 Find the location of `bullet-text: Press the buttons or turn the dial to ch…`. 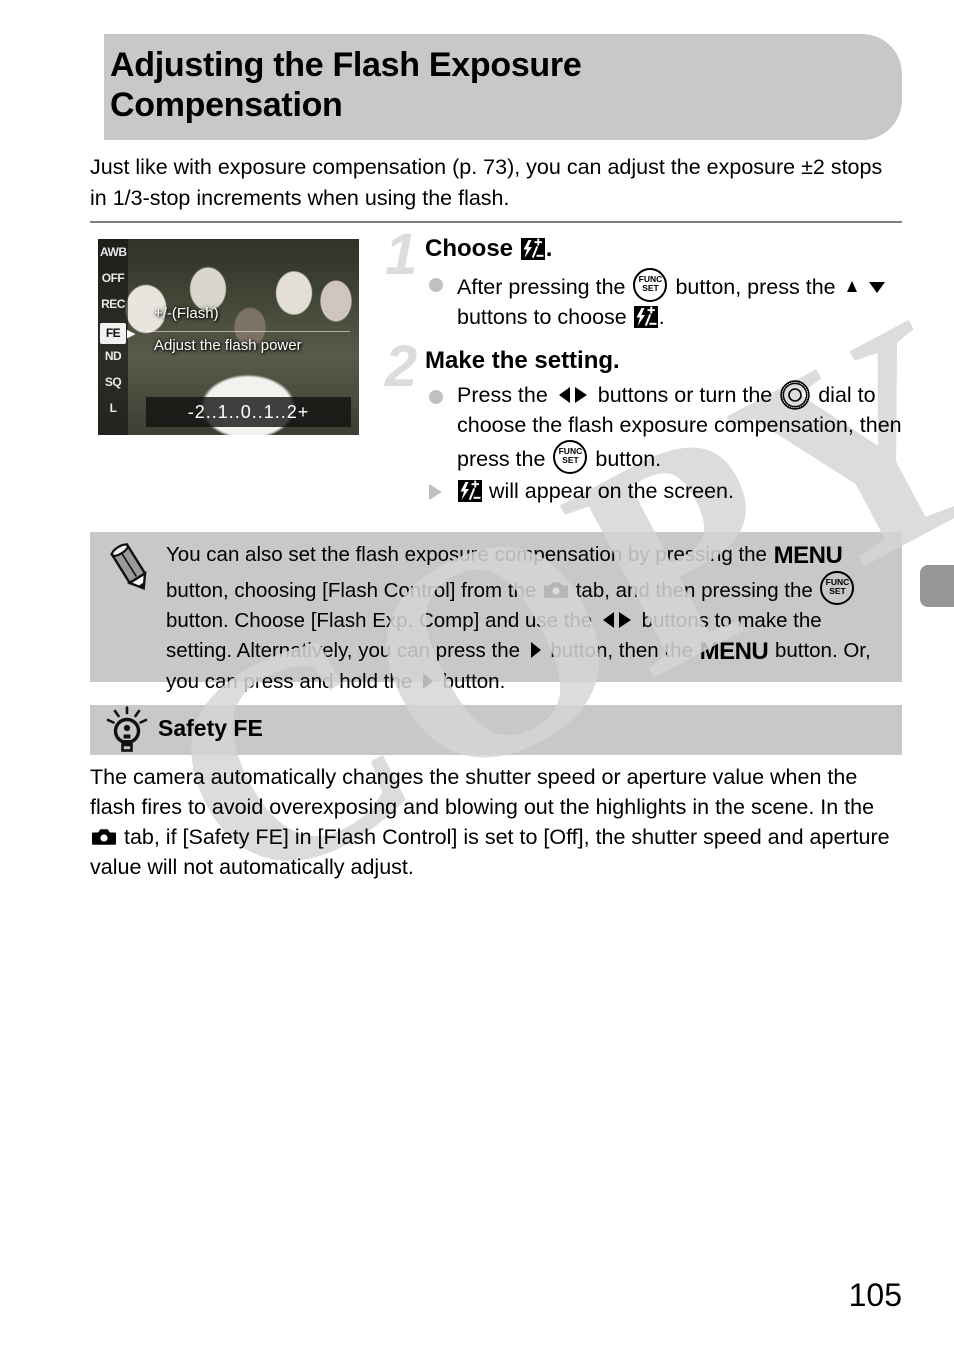

bullet-text: Press the buttons or turn the dial to ch… is located at coordinates (679, 427).